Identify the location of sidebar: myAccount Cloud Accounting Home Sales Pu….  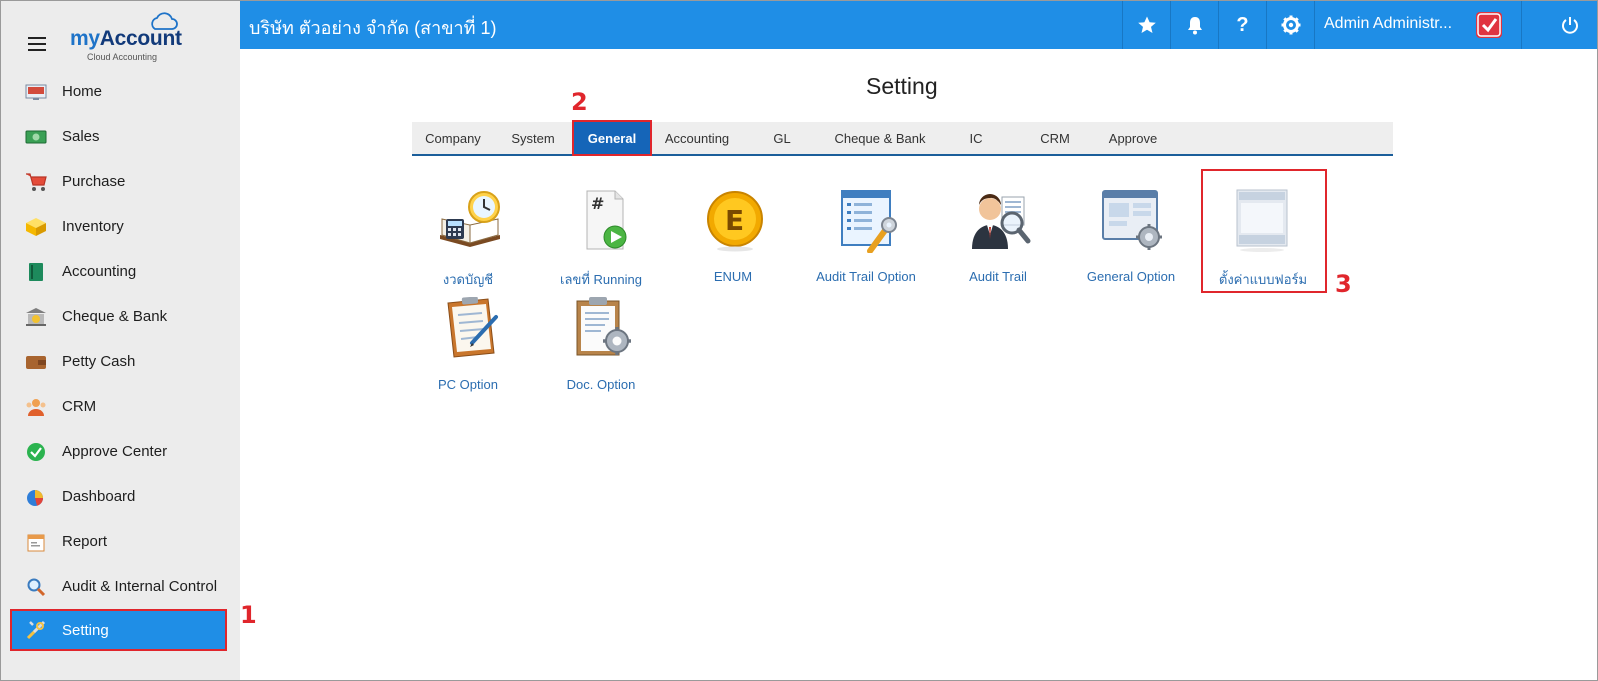
(120, 340).